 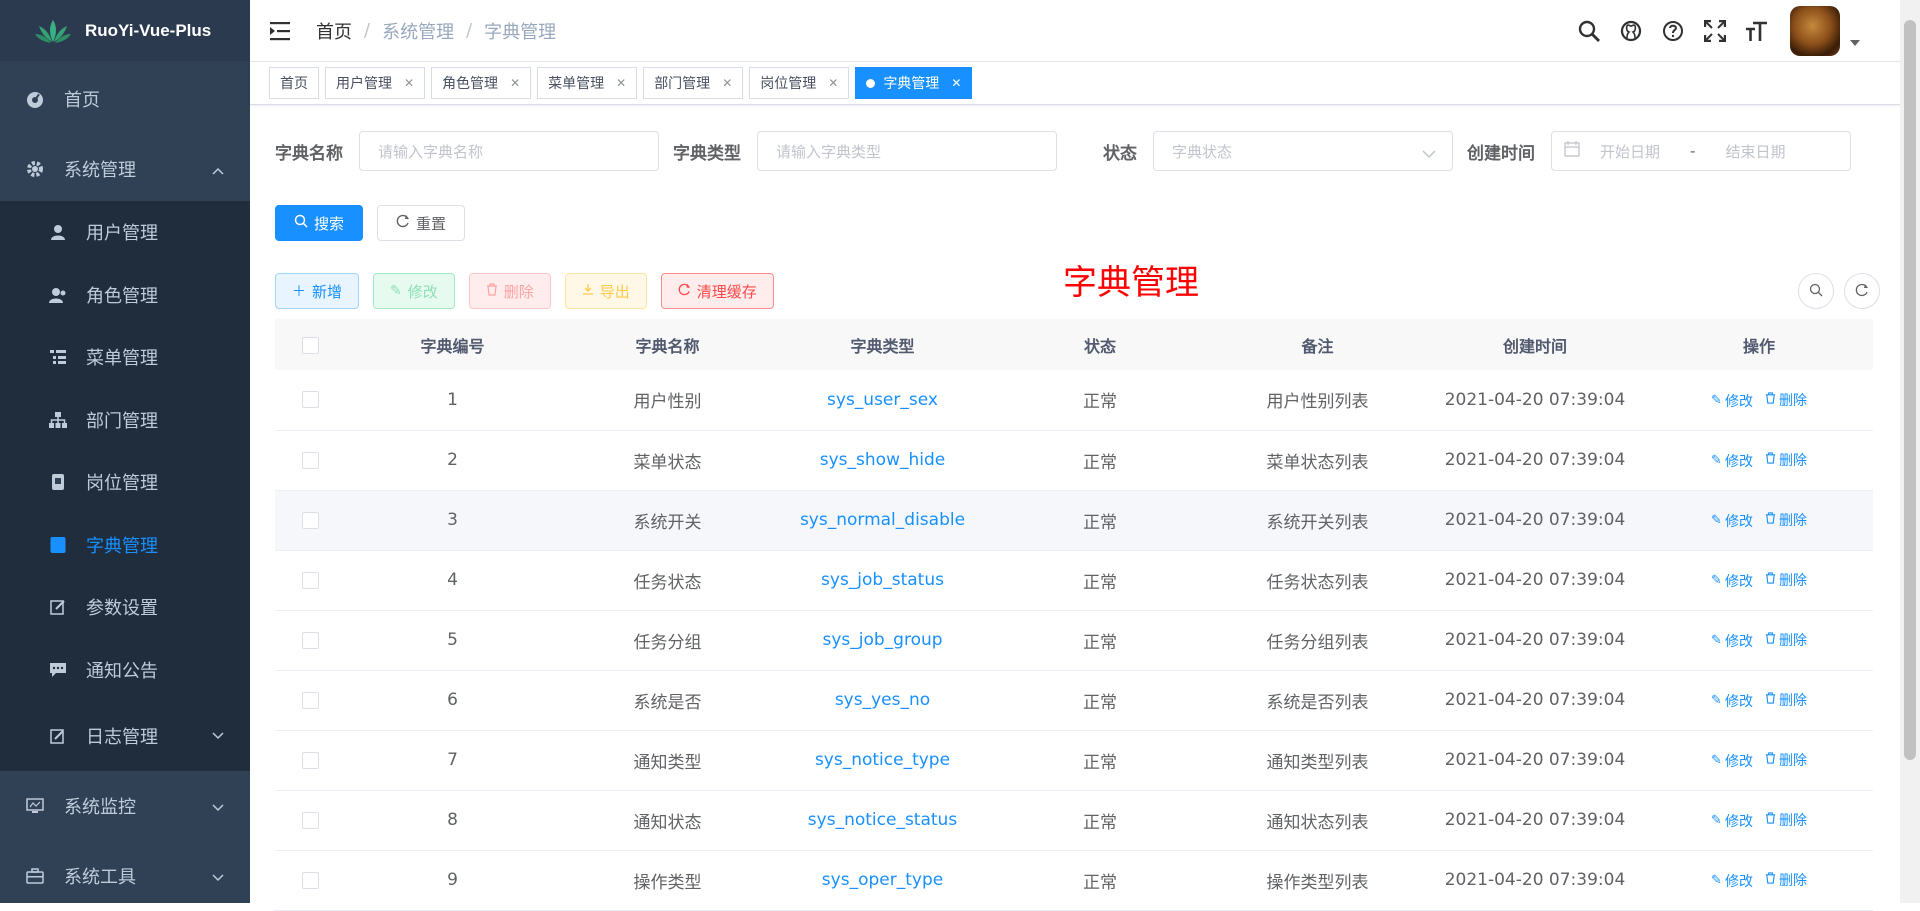 What do you see at coordinates (882, 520) in the screenshot?
I see `dict-type-link: sys_normal_disable` at bounding box center [882, 520].